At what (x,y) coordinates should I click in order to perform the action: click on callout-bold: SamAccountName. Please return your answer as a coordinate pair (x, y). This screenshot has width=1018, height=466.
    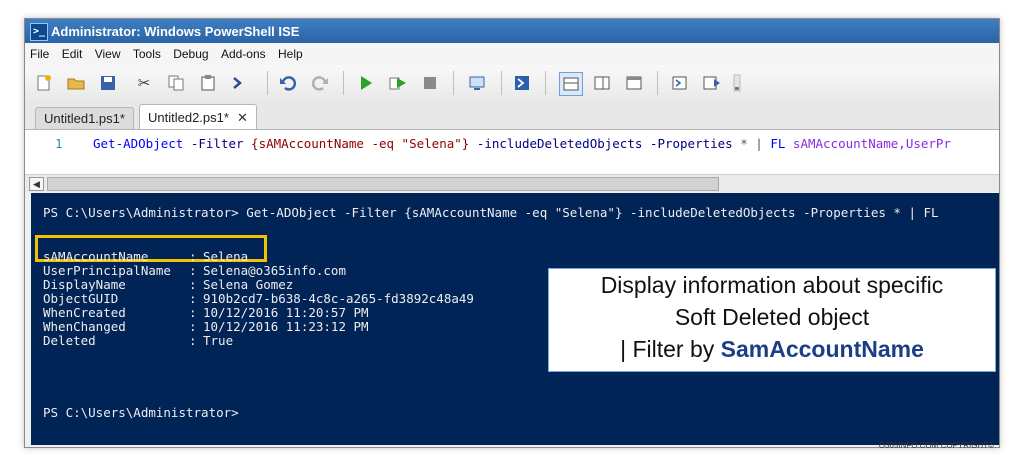
    Looking at the image, I should click on (822, 349).